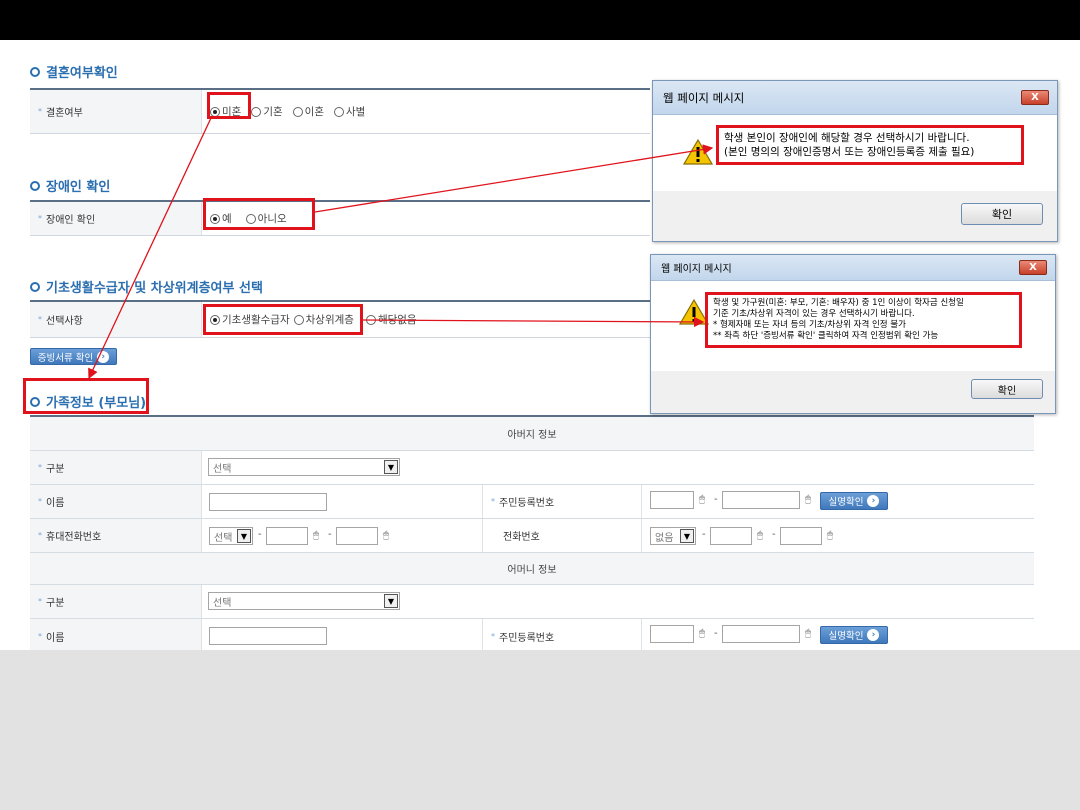 The width and height of the screenshot is (1080, 810). Describe the element at coordinates (150, 248) in the screenshot. I see `arrow-single-to-family` at that location.